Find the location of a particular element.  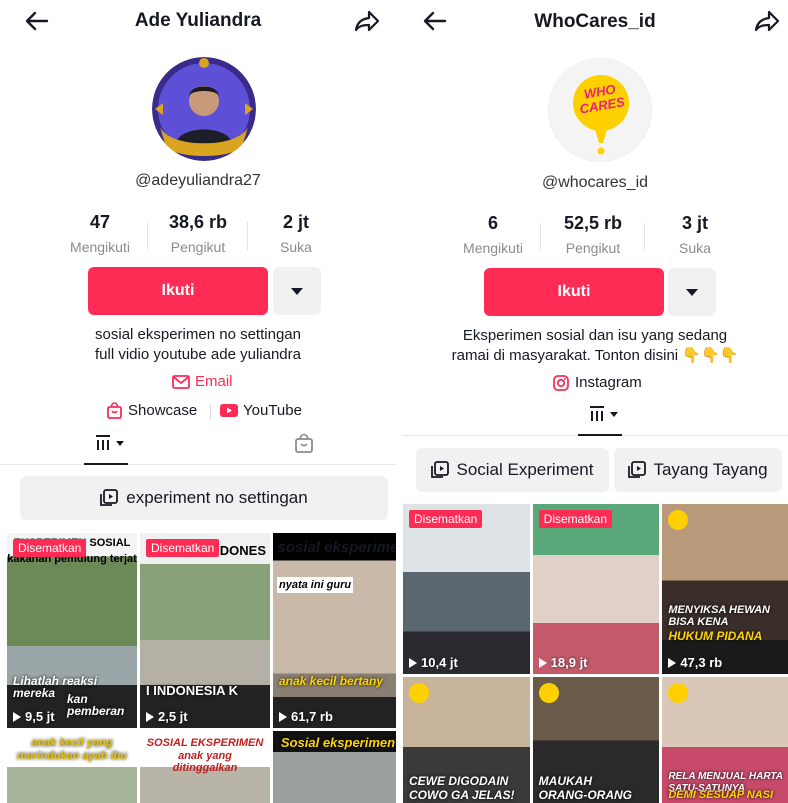

username-handle: @whocares_id is located at coordinates (595, 182).